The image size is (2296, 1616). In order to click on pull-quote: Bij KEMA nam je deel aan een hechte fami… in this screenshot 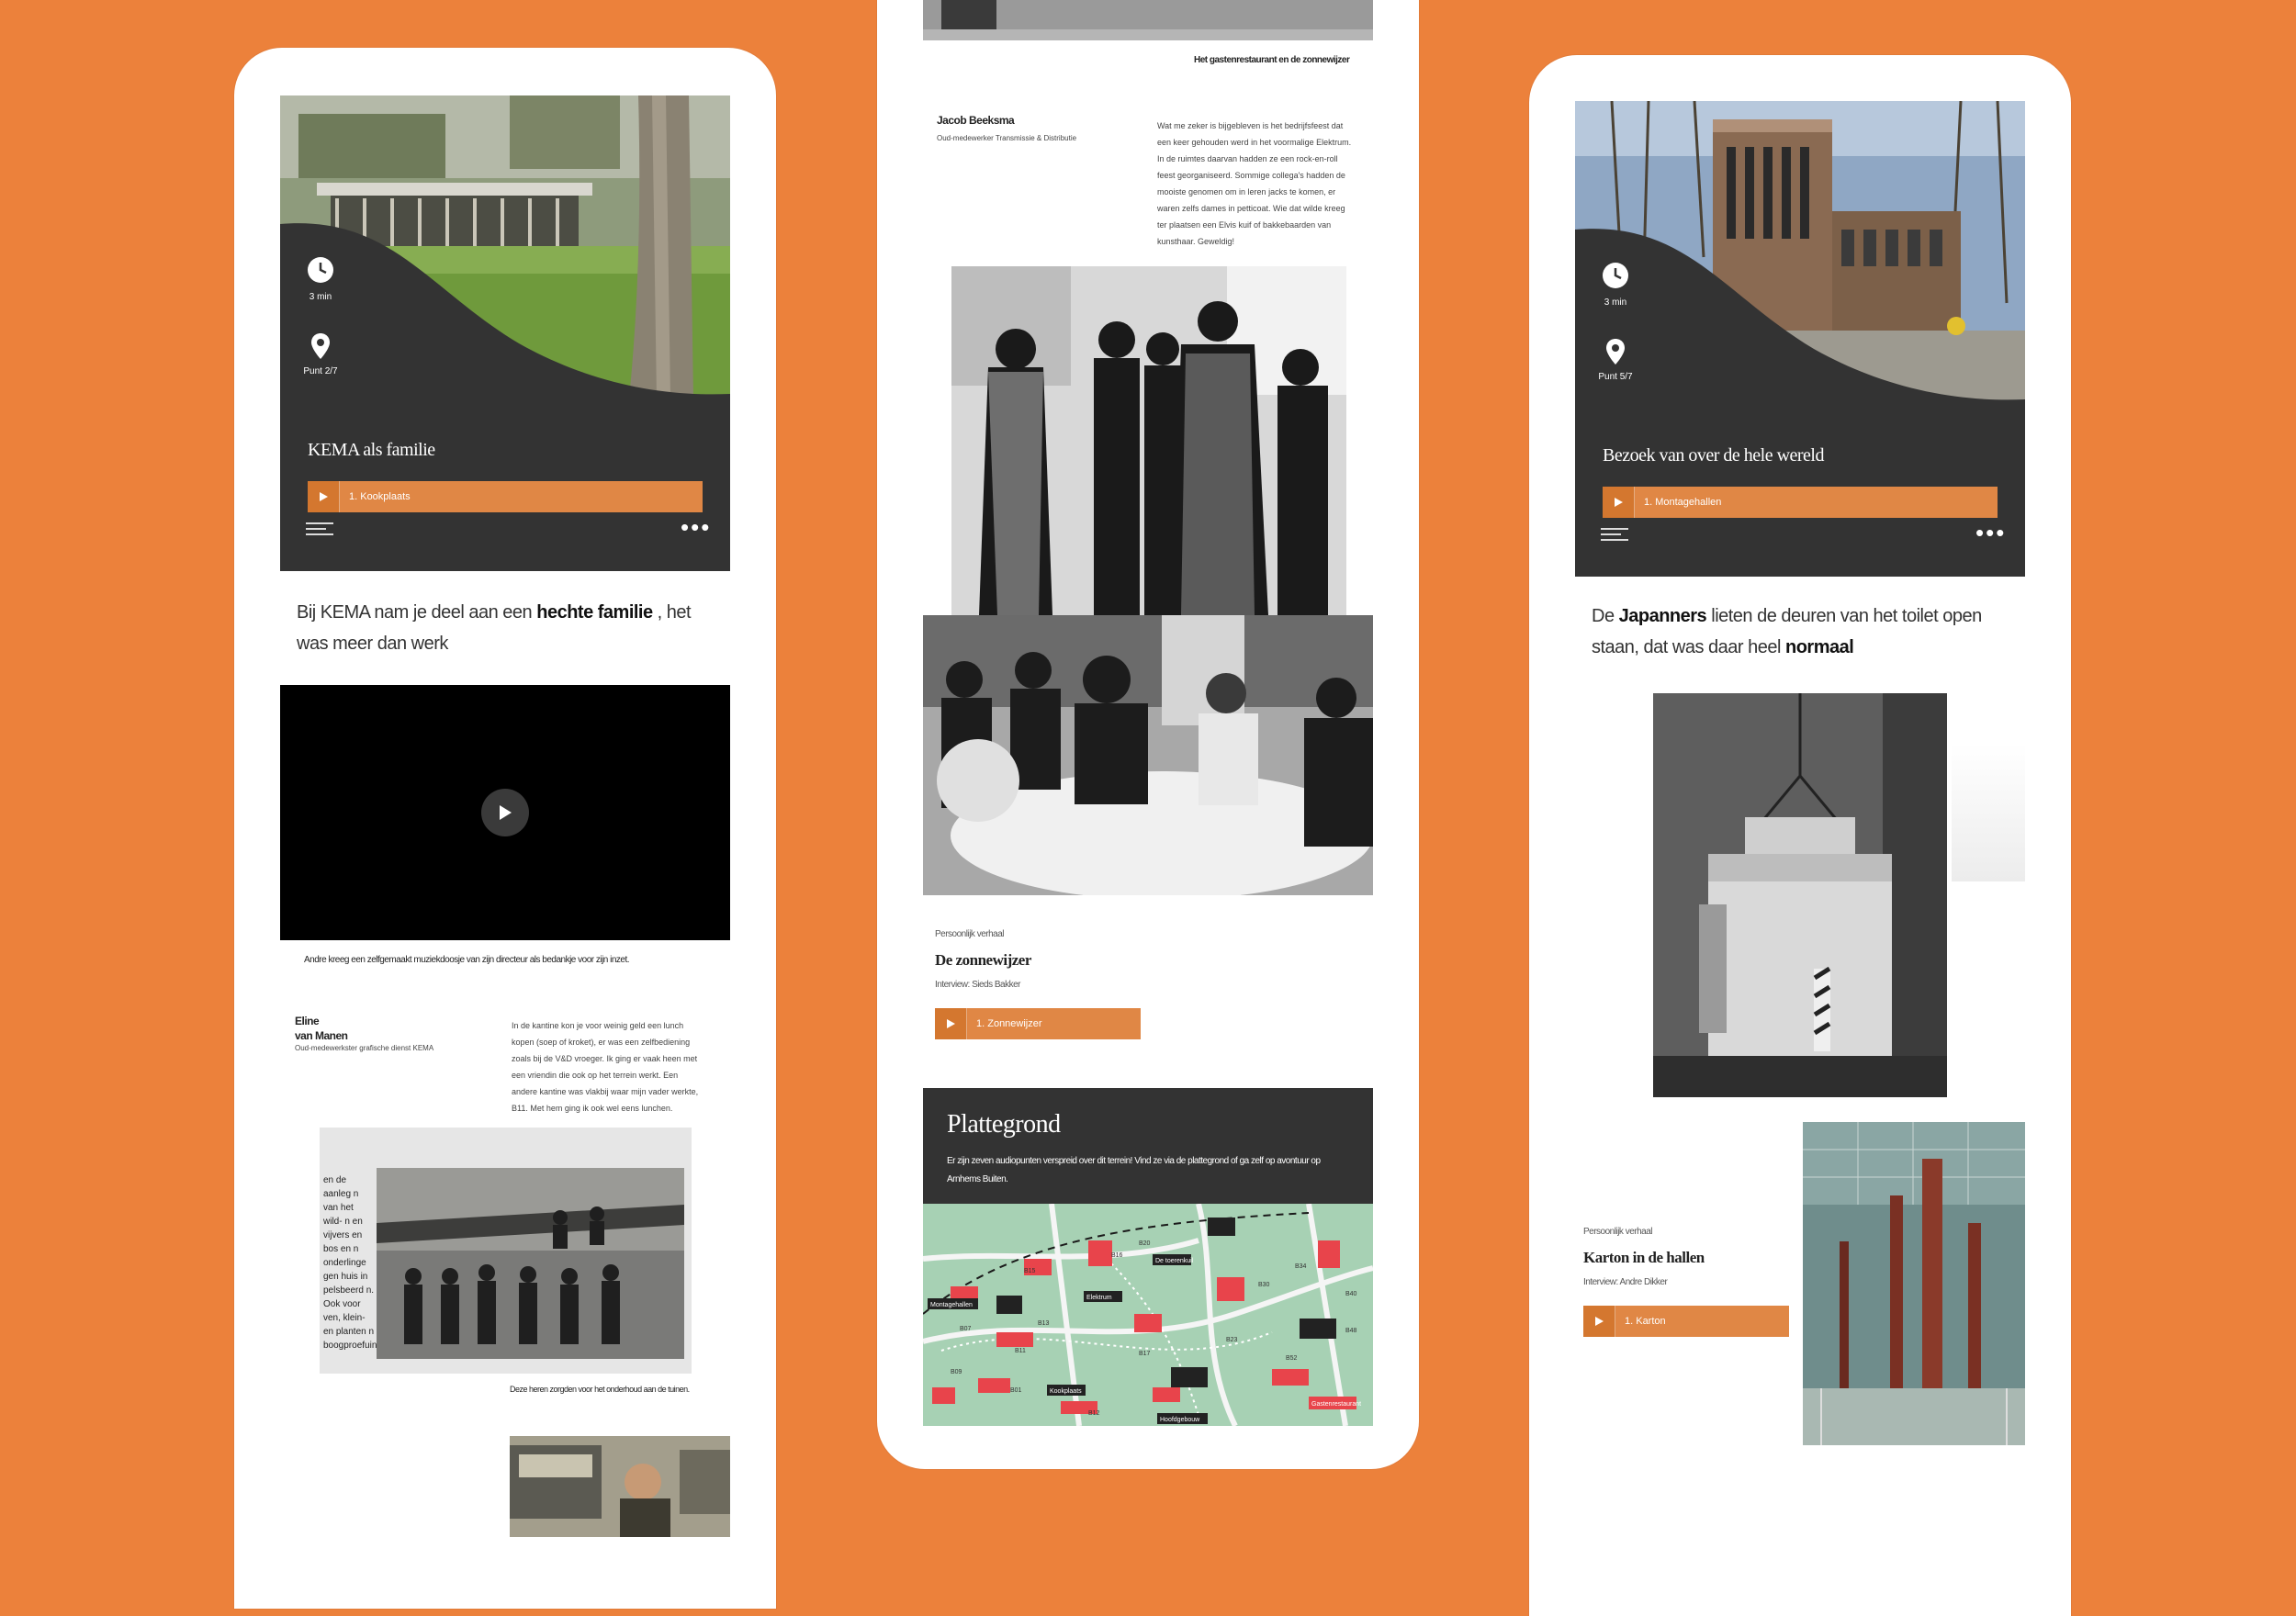, I will do `click(495, 628)`.